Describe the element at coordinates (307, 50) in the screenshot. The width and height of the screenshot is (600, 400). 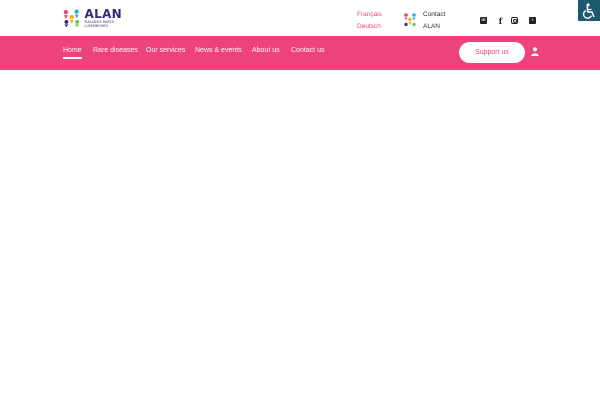
I see `nav-item-contact-us: Contact us` at that location.